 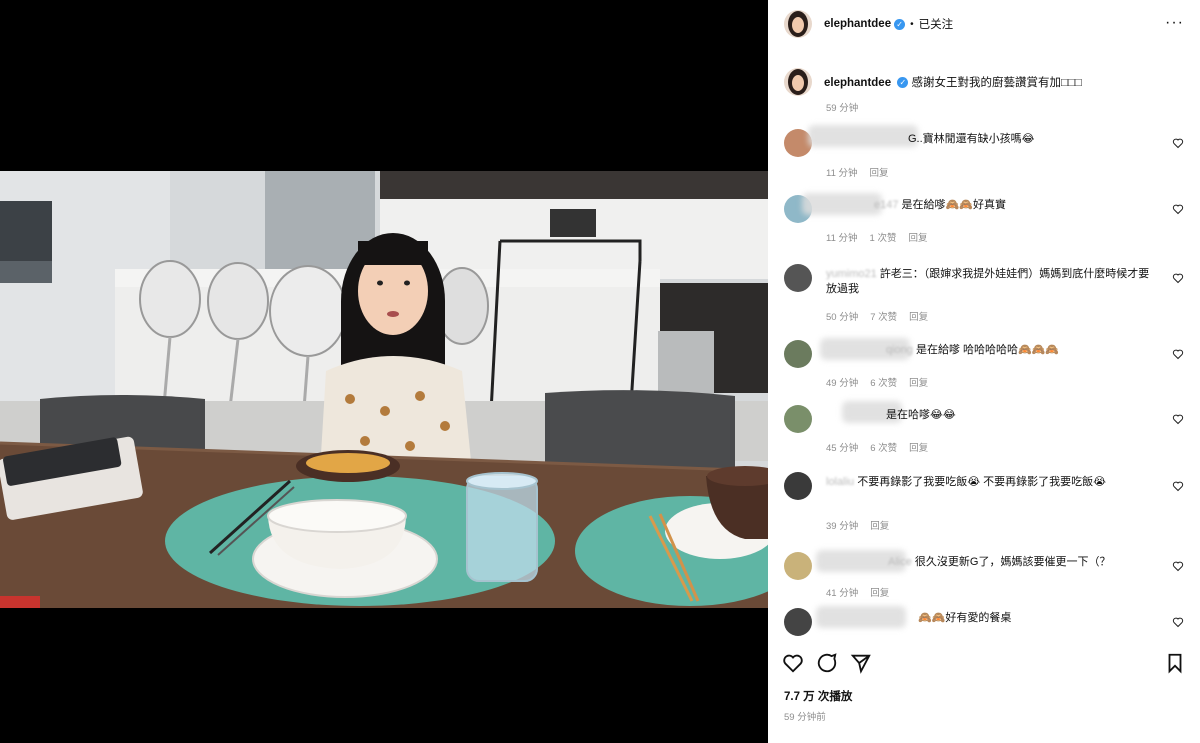 I want to click on author-avatar, so click(x=798, y=24).